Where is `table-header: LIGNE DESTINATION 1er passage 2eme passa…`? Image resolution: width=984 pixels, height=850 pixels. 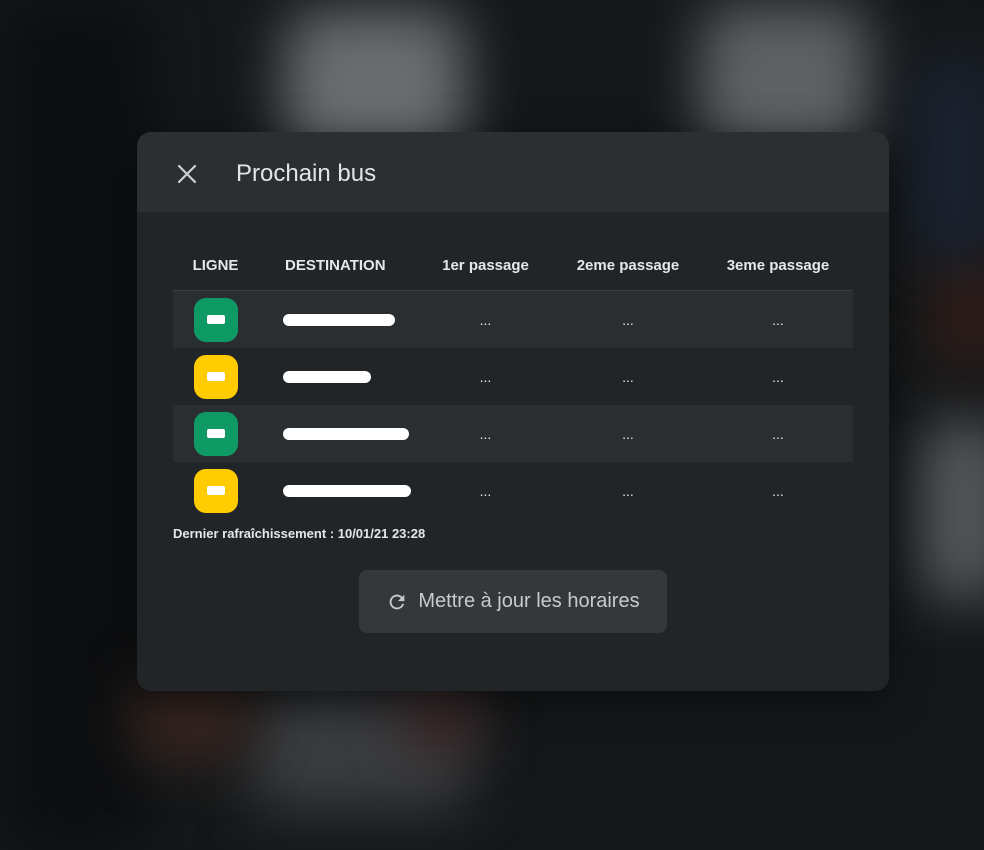
table-header: LIGNE DESTINATION 1er passage 2eme passa… is located at coordinates (513, 265).